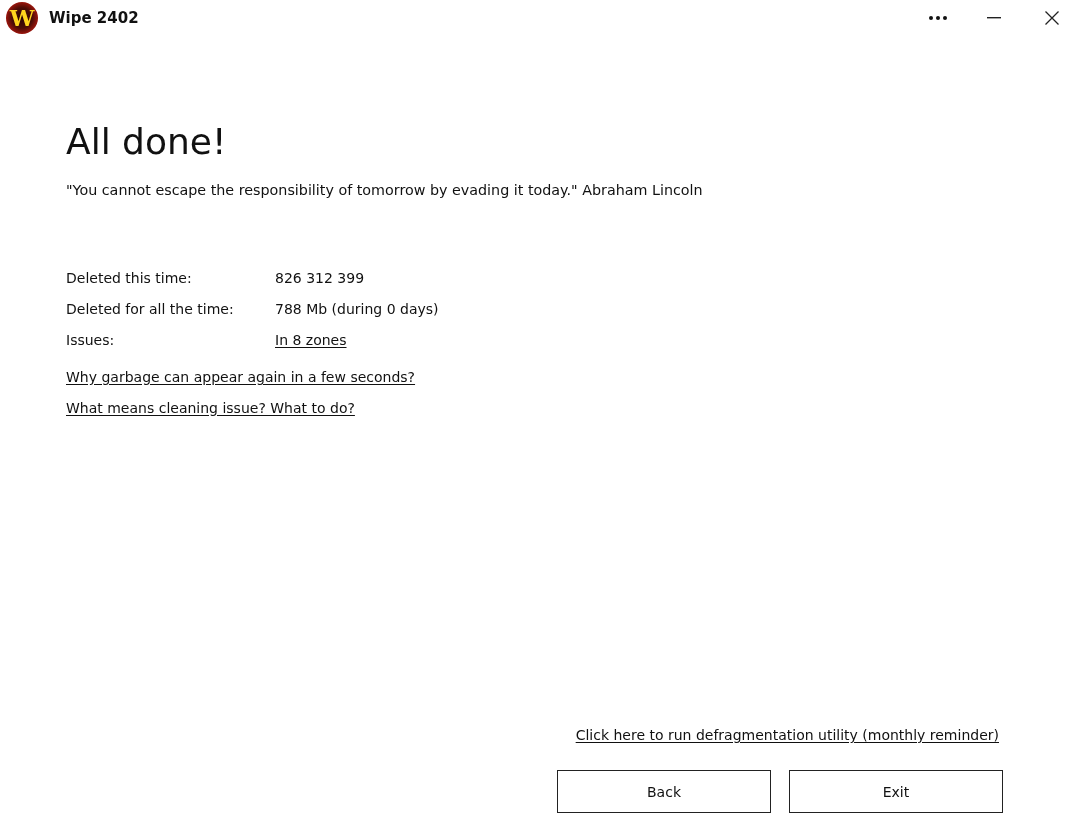  Describe the element at coordinates (90, 340) in the screenshot. I see `stat-label: Issues:` at that location.